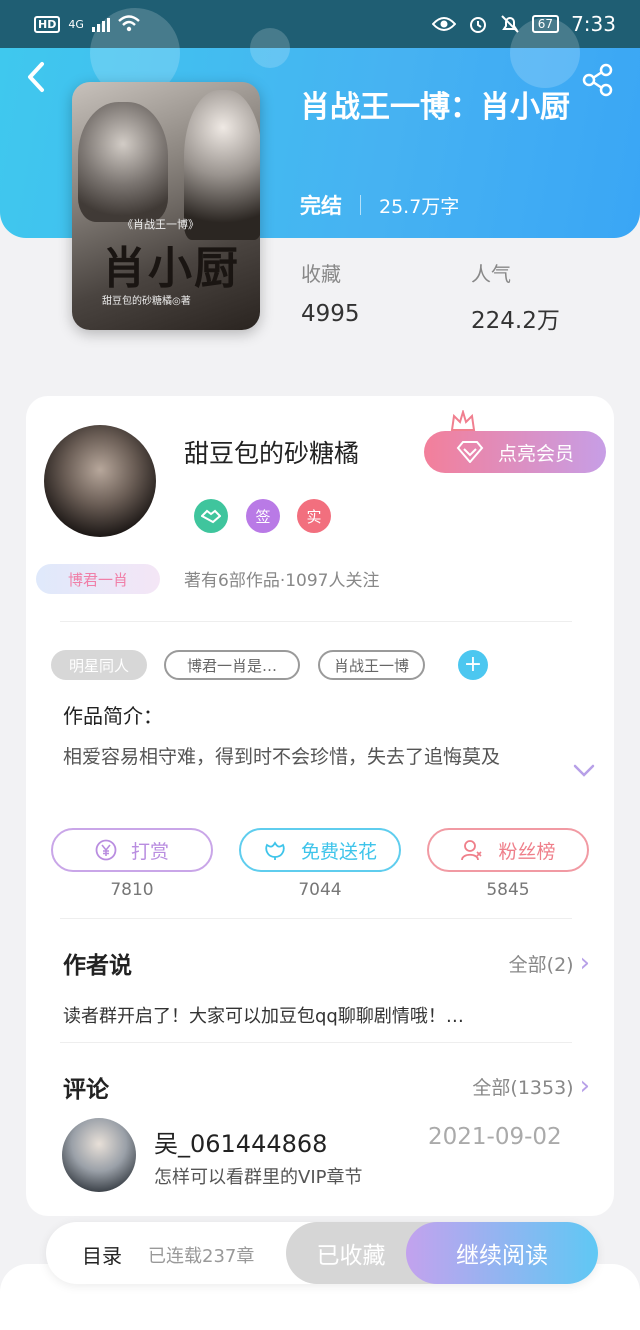 Image resolution: width=640 pixels, height=1330 pixels. Describe the element at coordinates (502, 1253) in the screenshot. I see `continue-reading-button: 继续阅读` at that location.